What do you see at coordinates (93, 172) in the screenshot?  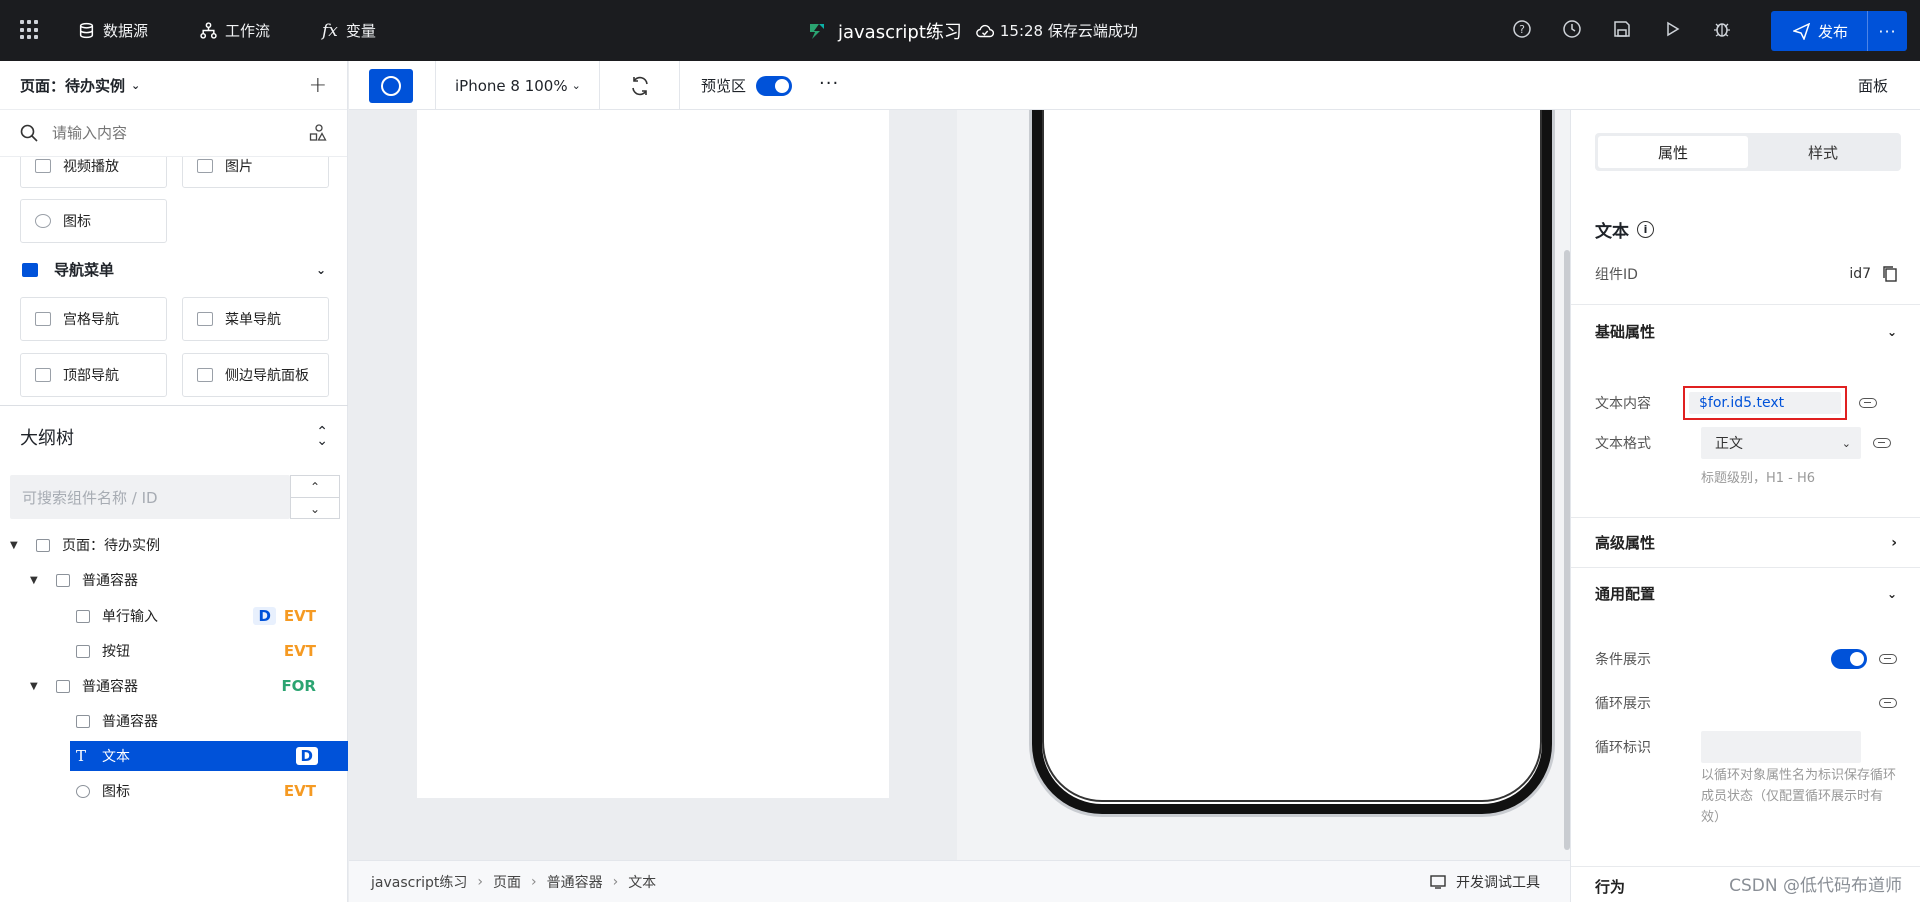 I see `component-video: 视频播放` at bounding box center [93, 172].